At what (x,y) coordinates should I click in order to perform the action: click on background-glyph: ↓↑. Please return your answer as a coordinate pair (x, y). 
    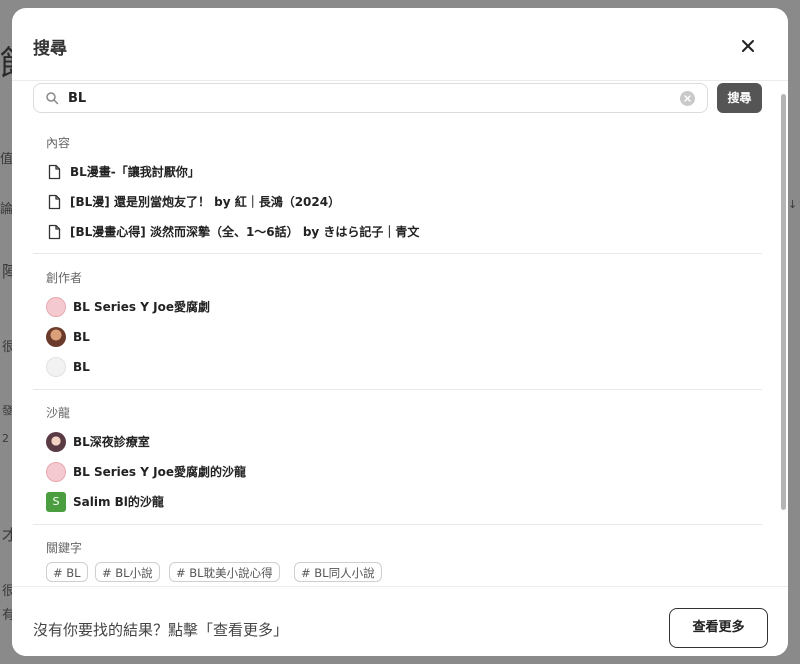
    Looking at the image, I should click on (794, 204).